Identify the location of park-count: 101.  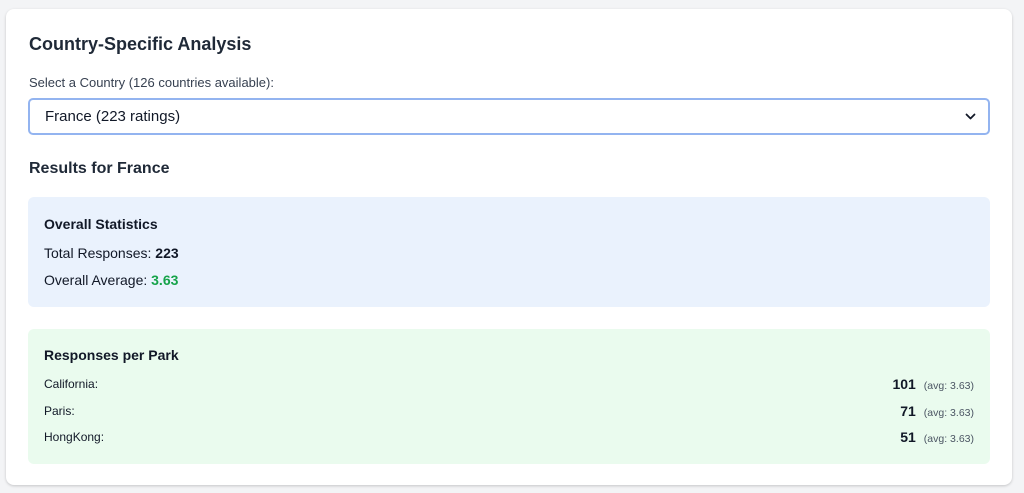
(904, 384).